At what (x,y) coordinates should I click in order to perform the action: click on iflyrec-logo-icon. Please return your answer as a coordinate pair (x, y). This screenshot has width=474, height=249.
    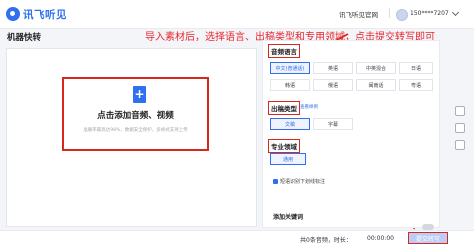
    Looking at the image, I should click on (13, 14).